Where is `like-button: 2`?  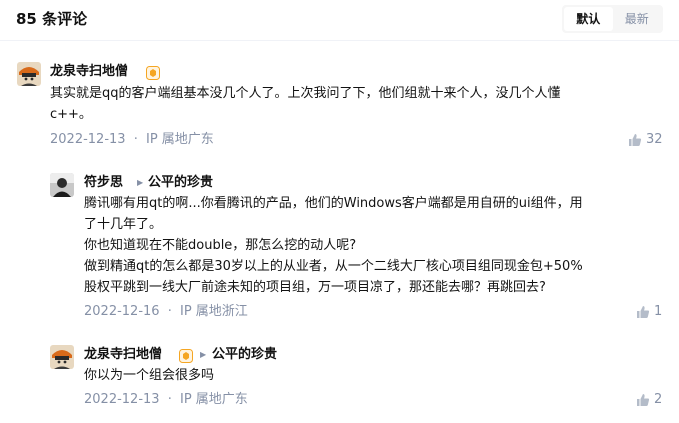
like-button: 2 is located at coordinates (649, 400).